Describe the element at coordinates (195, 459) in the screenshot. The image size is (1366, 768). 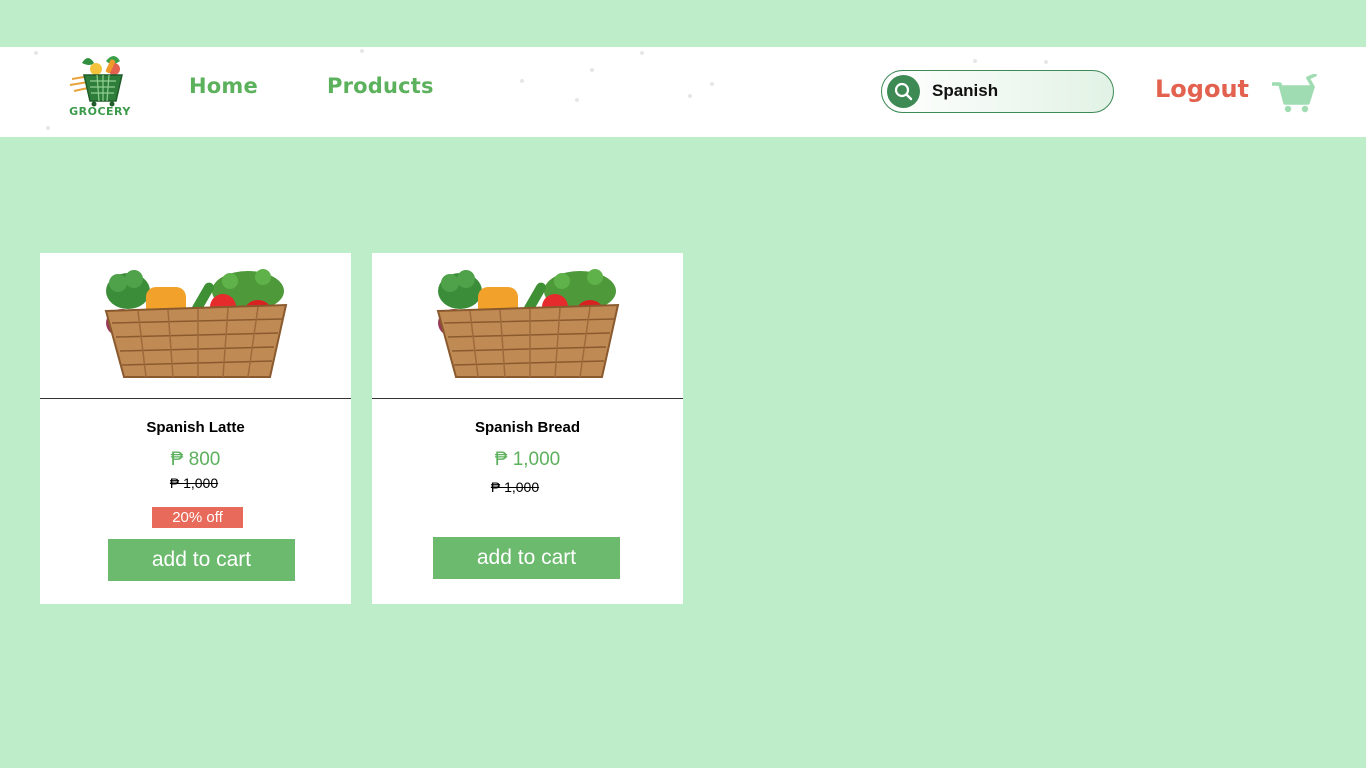
I see `product-price: ₱ 800` at that location.